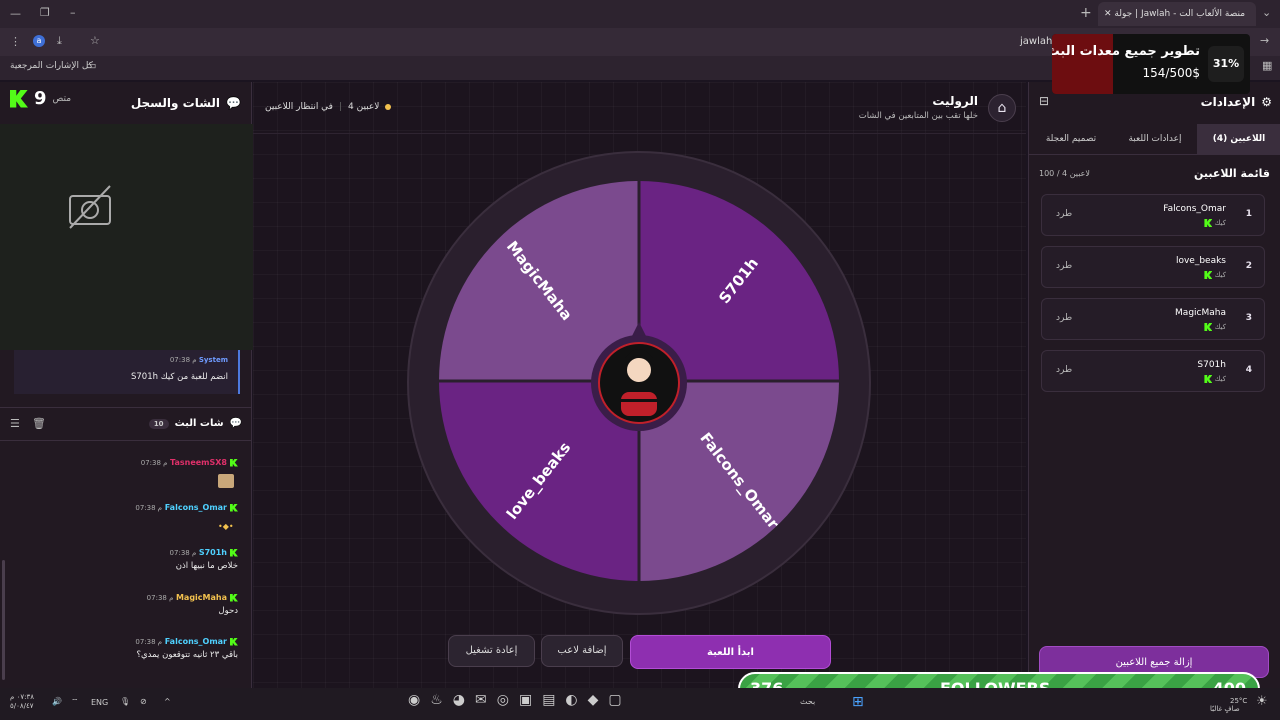  Describe the element at coordinates (143, 701) in the screenshot. I see `network-icon: ⊘` at that location.